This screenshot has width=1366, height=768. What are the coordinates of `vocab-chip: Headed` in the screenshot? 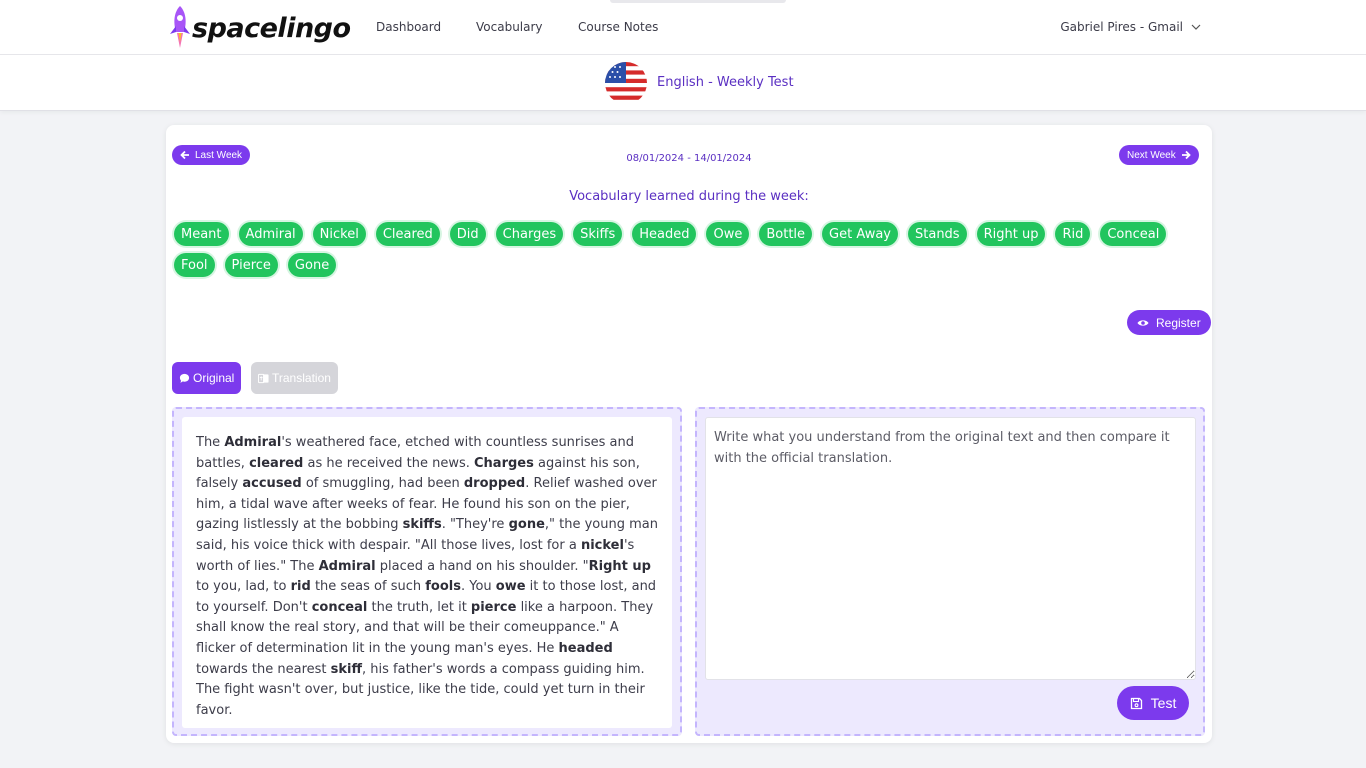 It's located at (664, 234).